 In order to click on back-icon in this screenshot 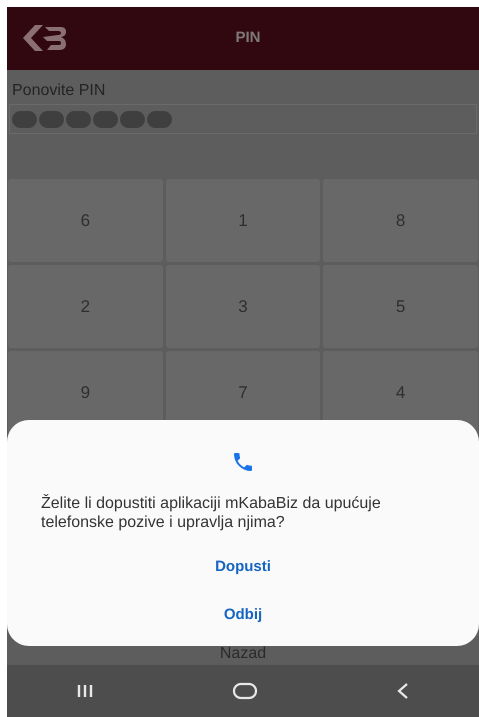, I will do `click(403, 691)`.